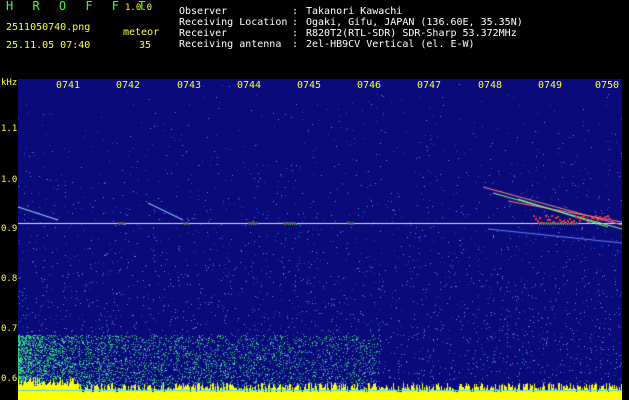 The width and height of the screenshot is (629, 400). Describe the element at coordinates (48, 27) in the screenshot. I see `file-name: 2511050740.png` at that location.